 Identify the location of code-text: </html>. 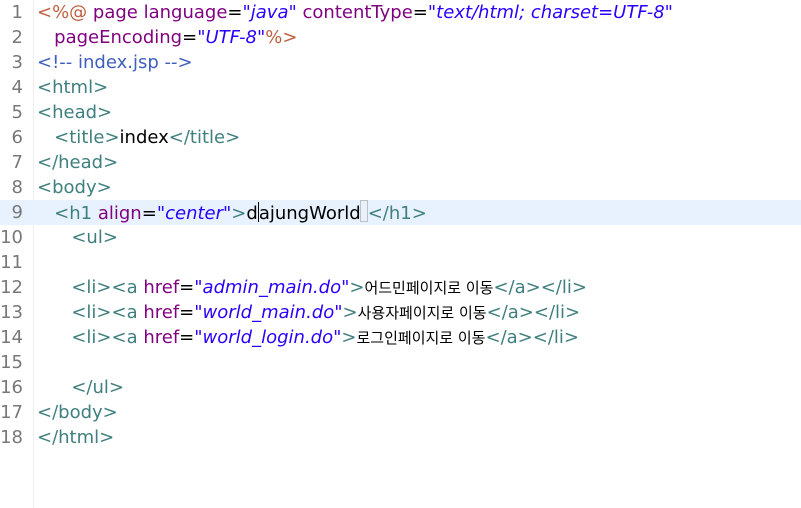
(75, 437).